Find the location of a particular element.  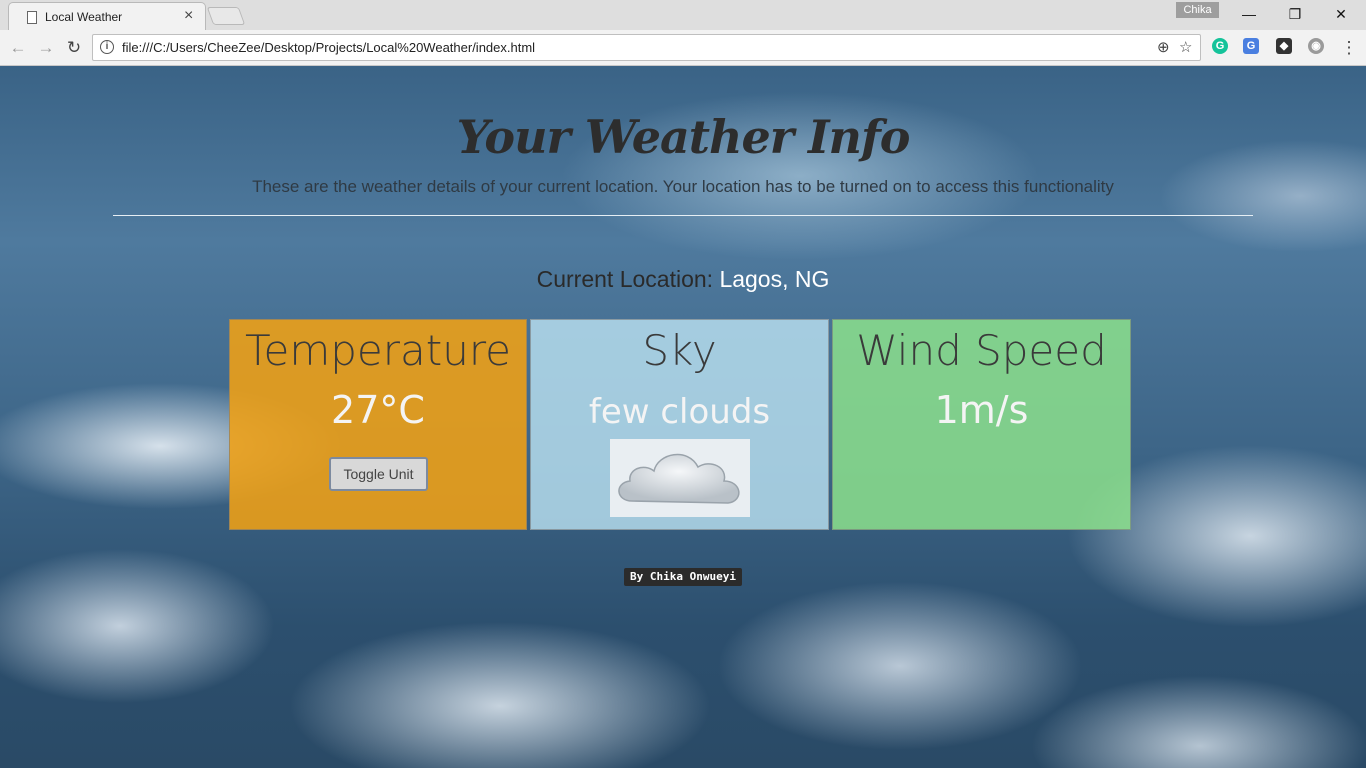

minimize-button: — is located at coordinates (1249, 14).